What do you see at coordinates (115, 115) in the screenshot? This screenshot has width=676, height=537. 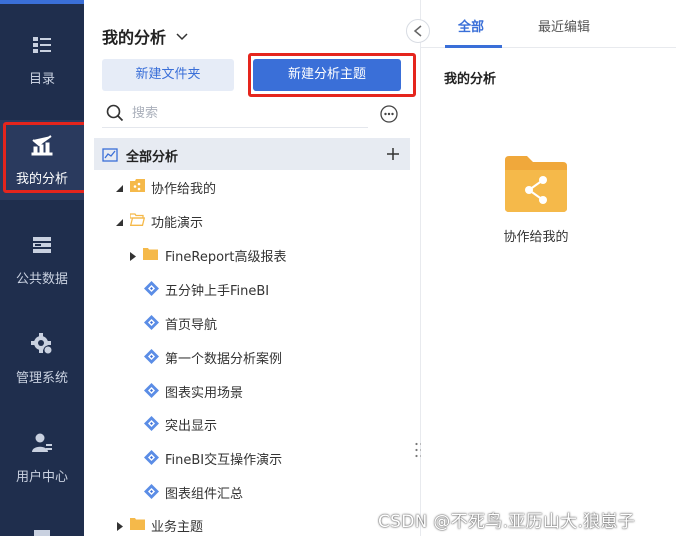 I see `search-icon` at bounding box center [115, 115].